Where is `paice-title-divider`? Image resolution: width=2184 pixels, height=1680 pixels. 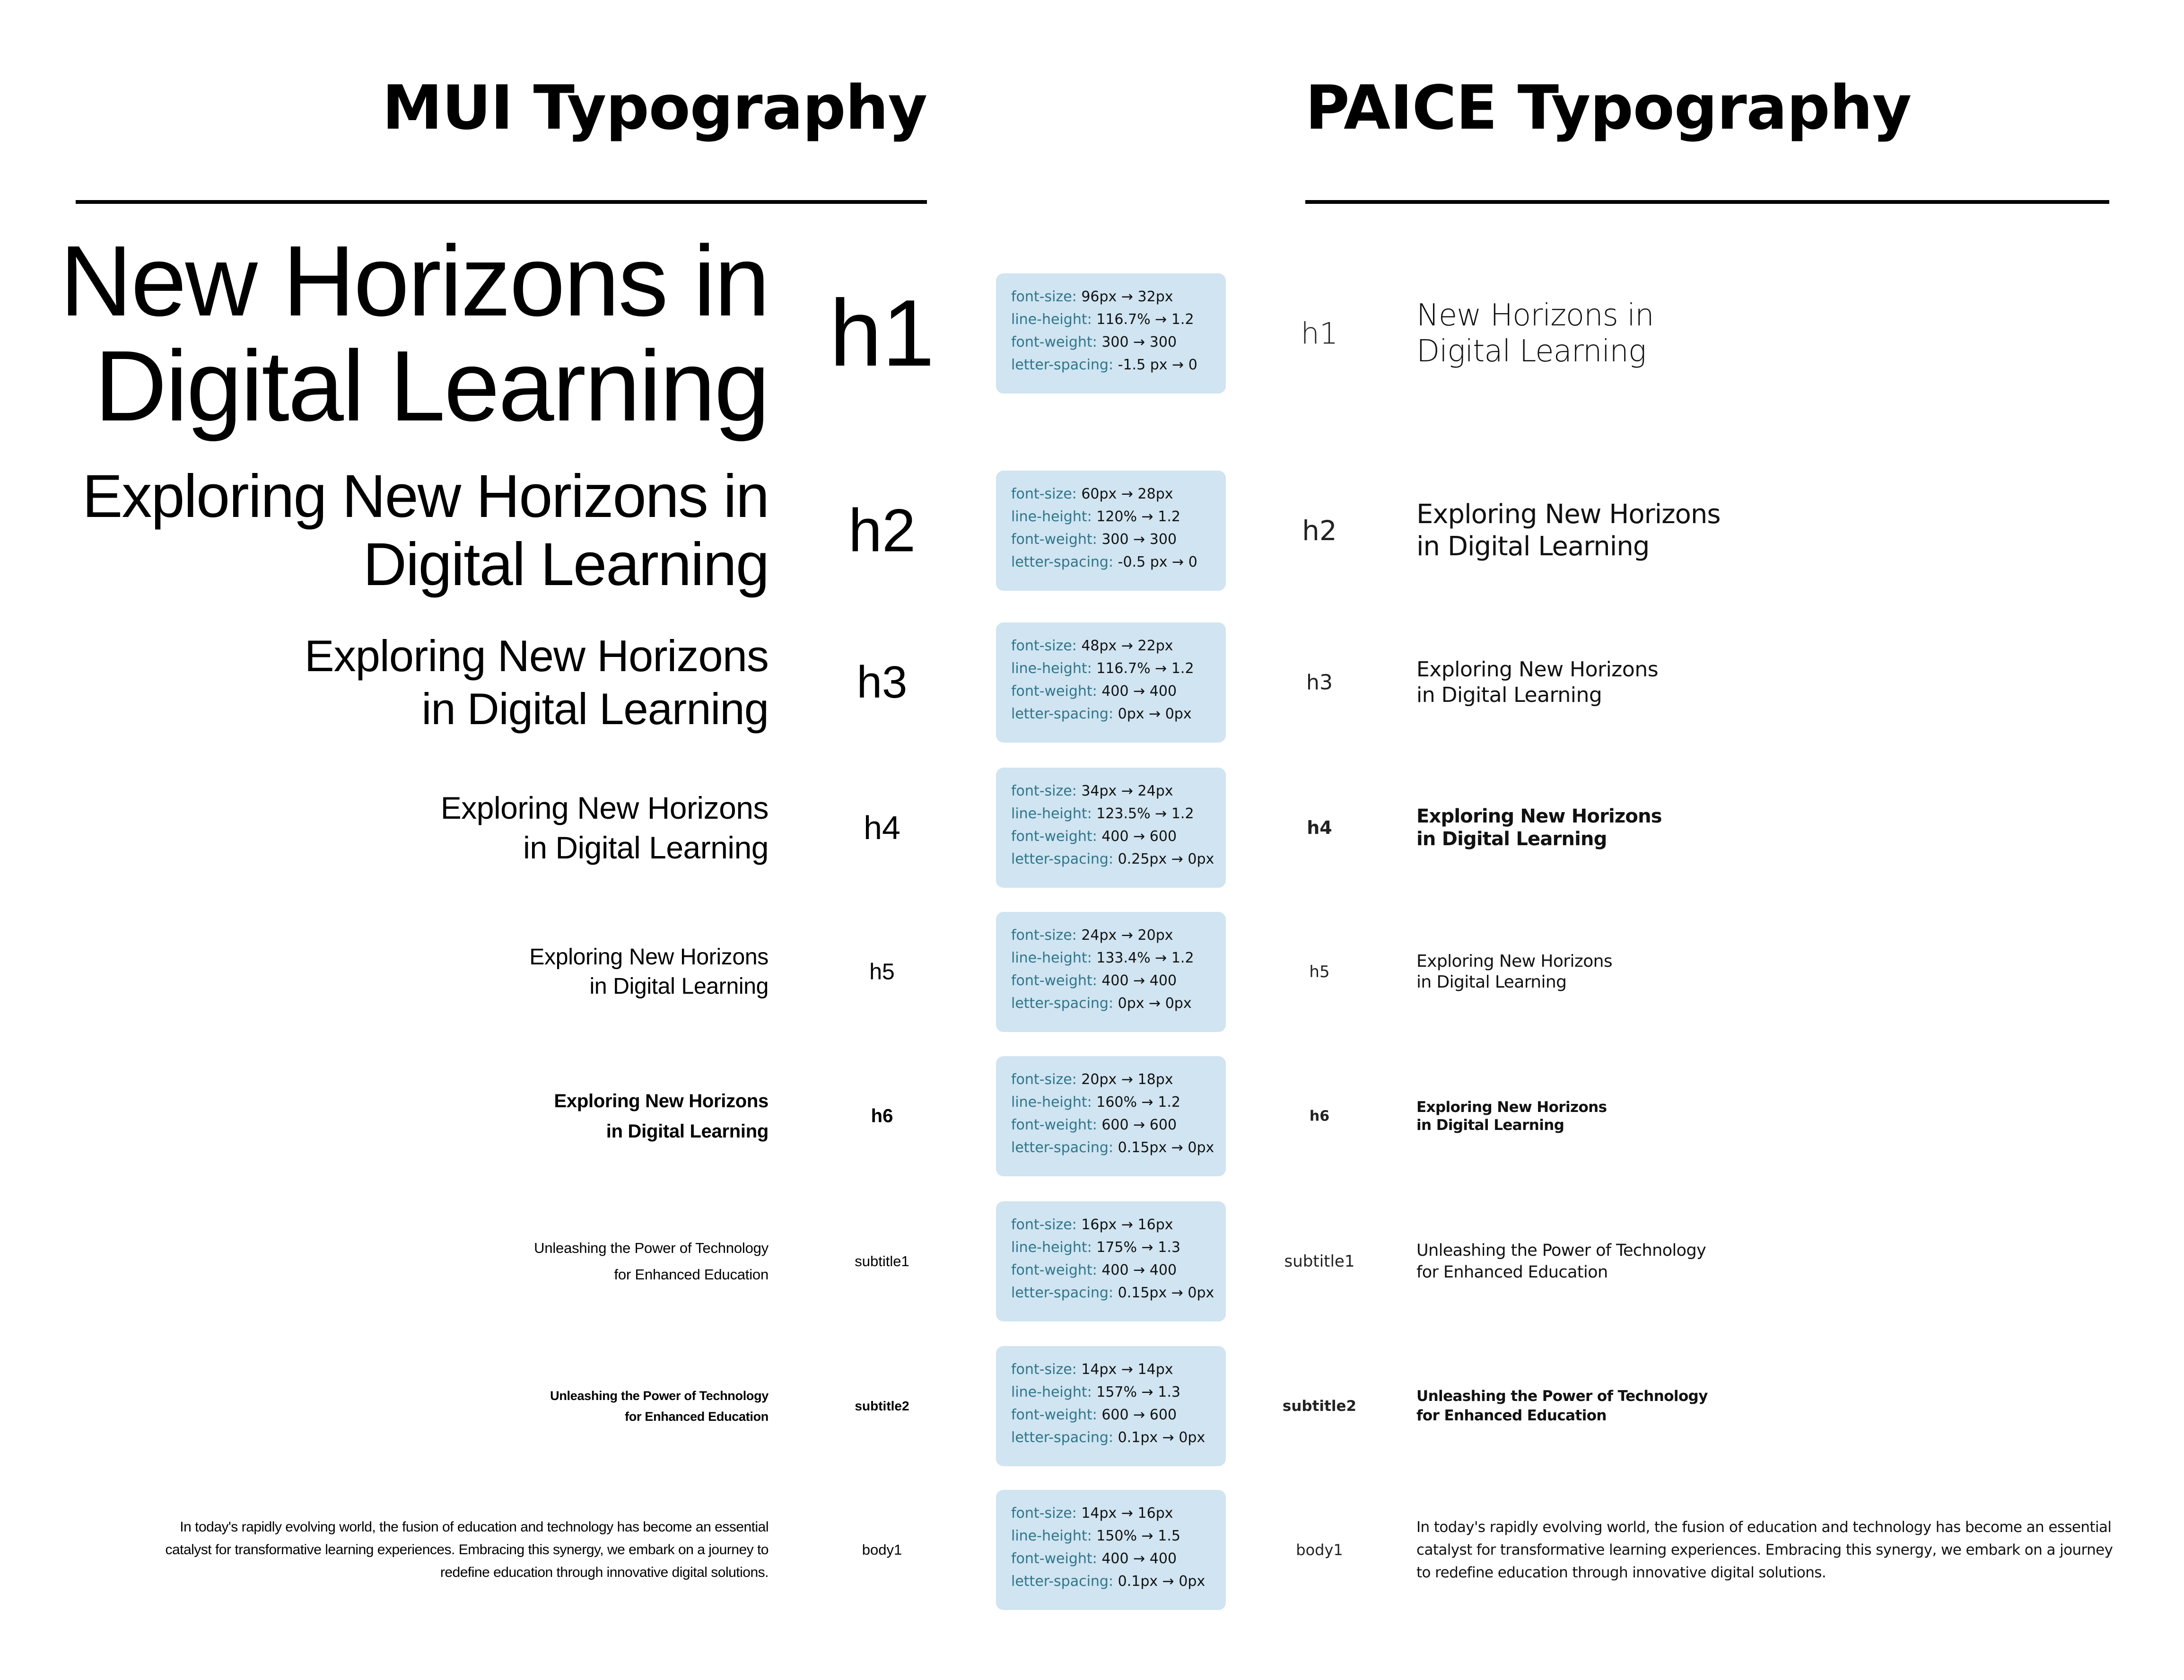
paice-title-divider is located at coordinates (1707, 202).